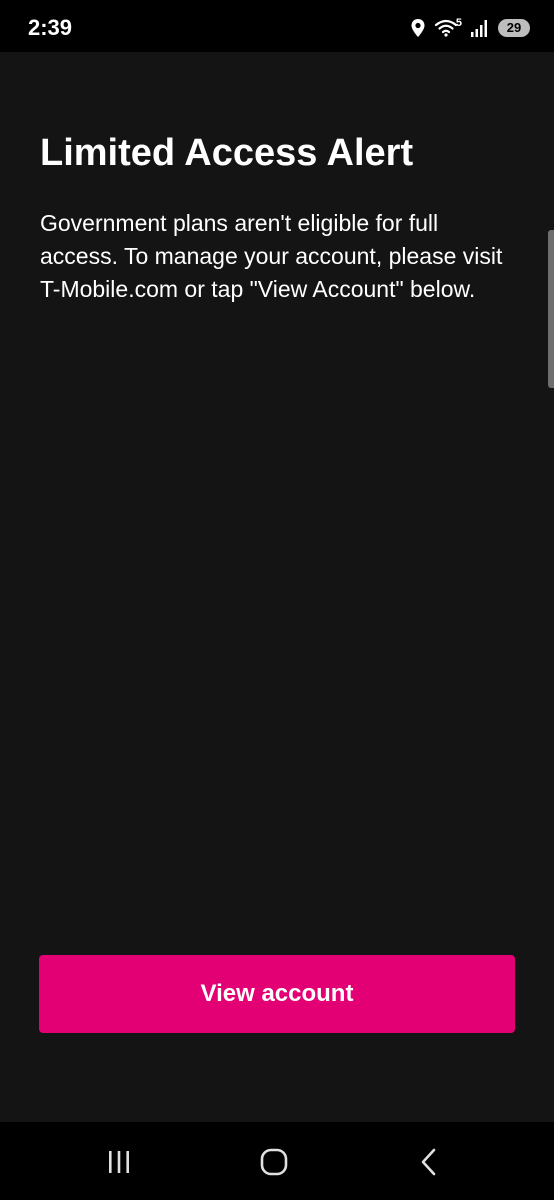 The width and height of the screenshot is (554, 1200). What do you see at coordinates (551, 309) in the screenshot?
I see `scroll-indicator` at bounding box center [551, 309].